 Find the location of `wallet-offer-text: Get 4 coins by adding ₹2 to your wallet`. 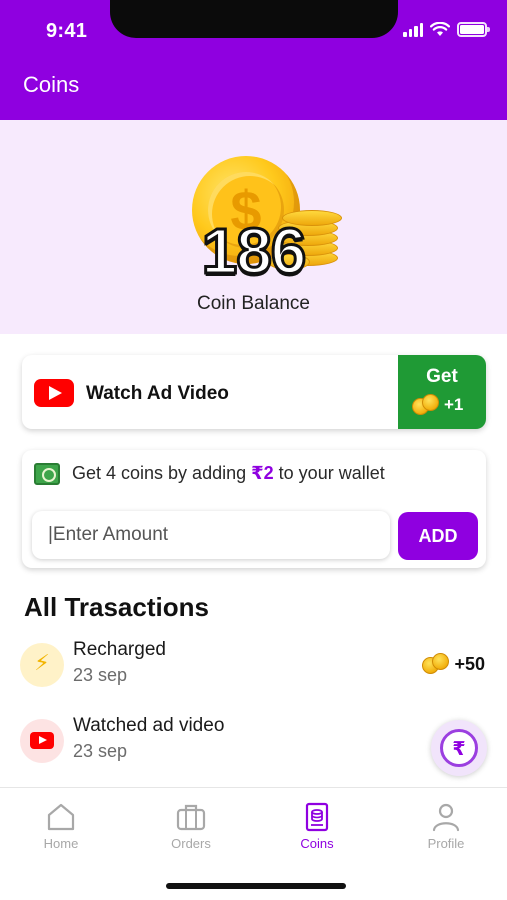

wallet-offer-text: Get 4 coins by adding ₹2 to your wallet is located at coordinates (228, 473).